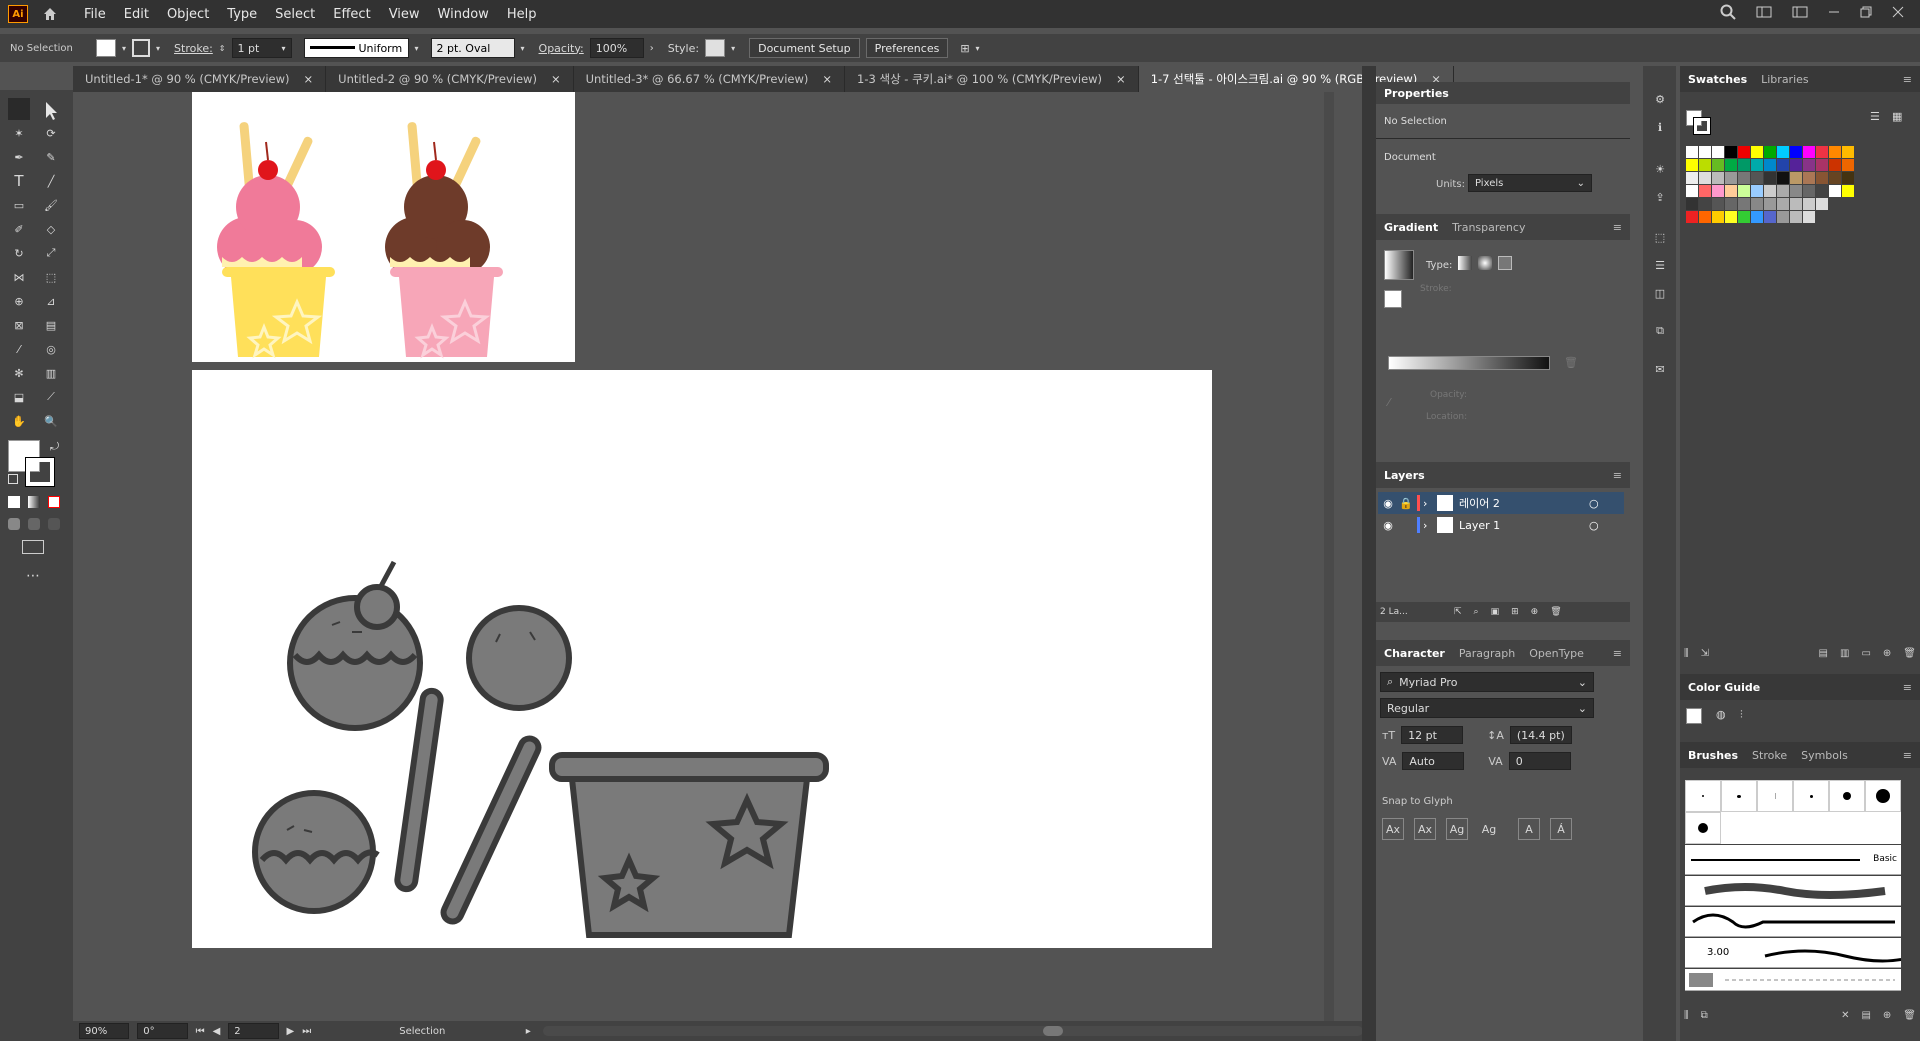  Describe the element at coordinates (1594, 503) in the screenshot. I see `target-circle-icon: ○` at that location.